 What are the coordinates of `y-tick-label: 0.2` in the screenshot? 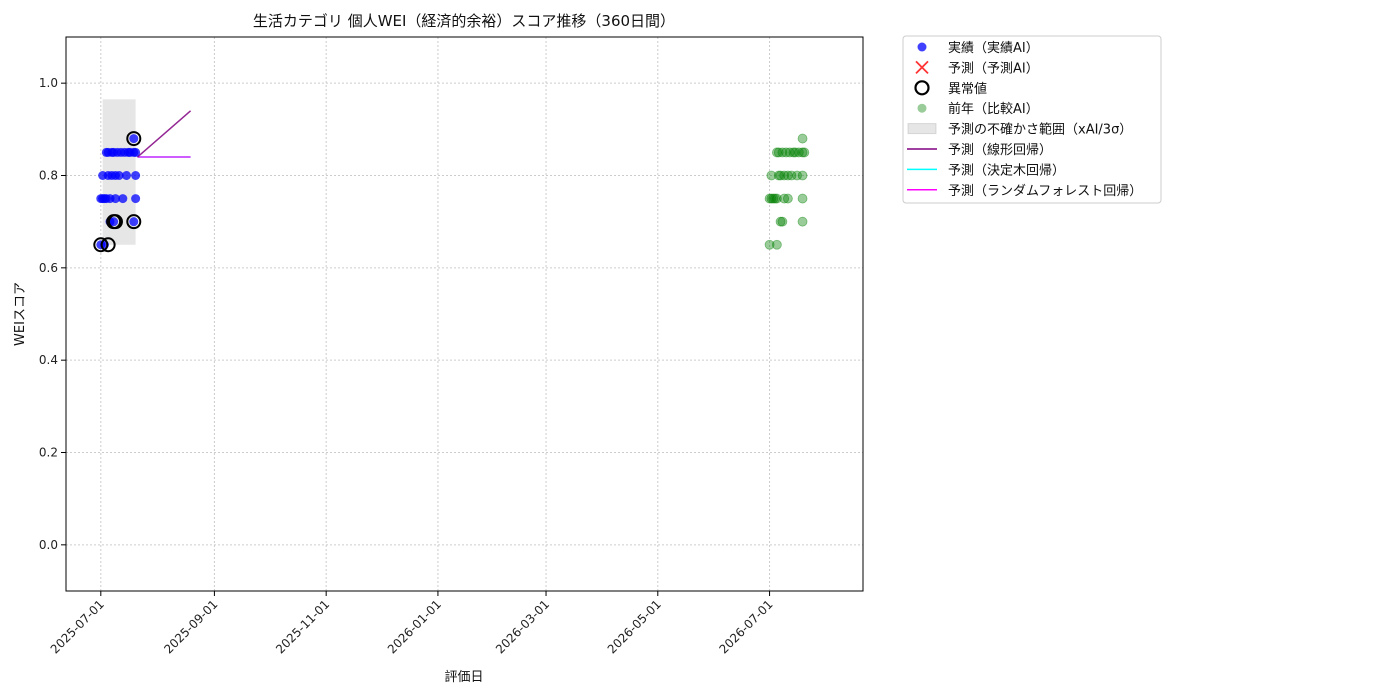 It's located at (48, 453).